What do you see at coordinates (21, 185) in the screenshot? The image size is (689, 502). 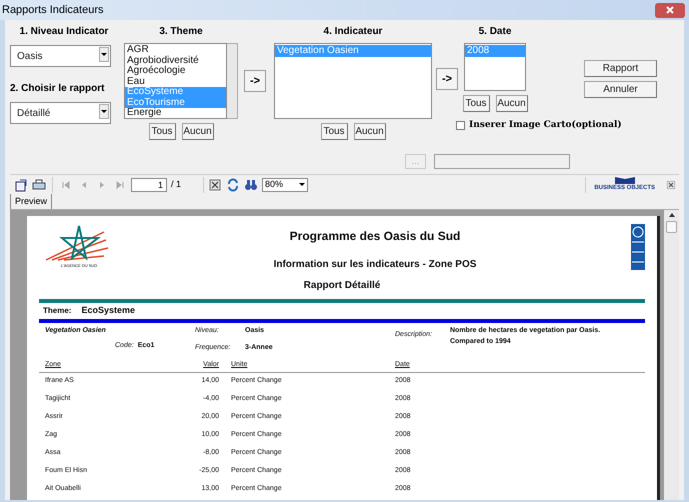 I see `export-icon` at bounding box center [21, 185].